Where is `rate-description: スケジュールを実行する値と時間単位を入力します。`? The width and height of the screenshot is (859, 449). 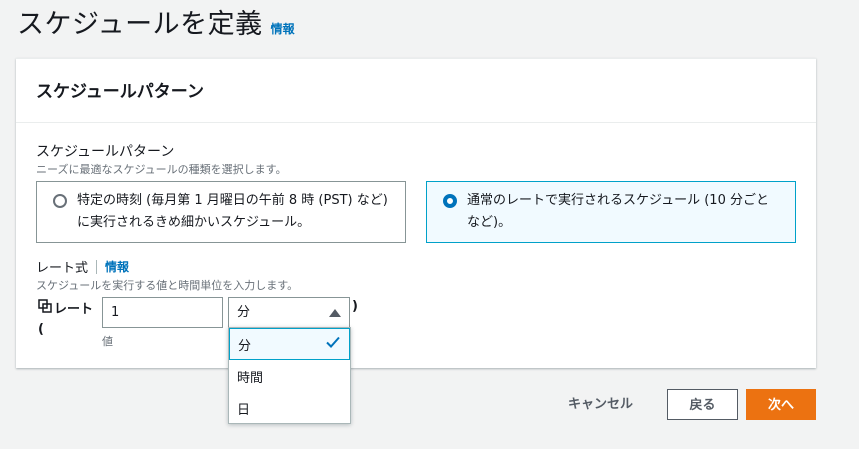 rate-description: スケジュールを実行する値と時間単位を入力します。 is located at coordinates (167, 285).